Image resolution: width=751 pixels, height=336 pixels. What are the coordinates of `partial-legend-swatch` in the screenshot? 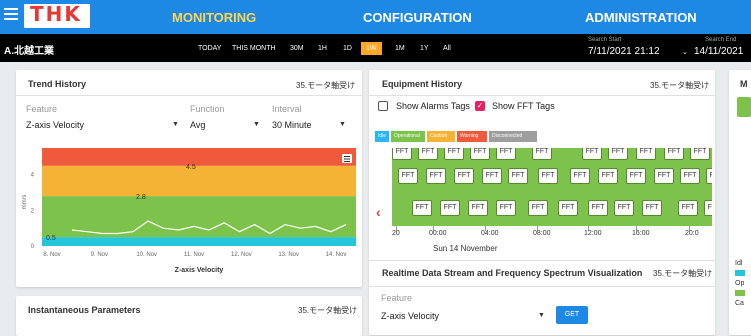 It's located at (740, 293).